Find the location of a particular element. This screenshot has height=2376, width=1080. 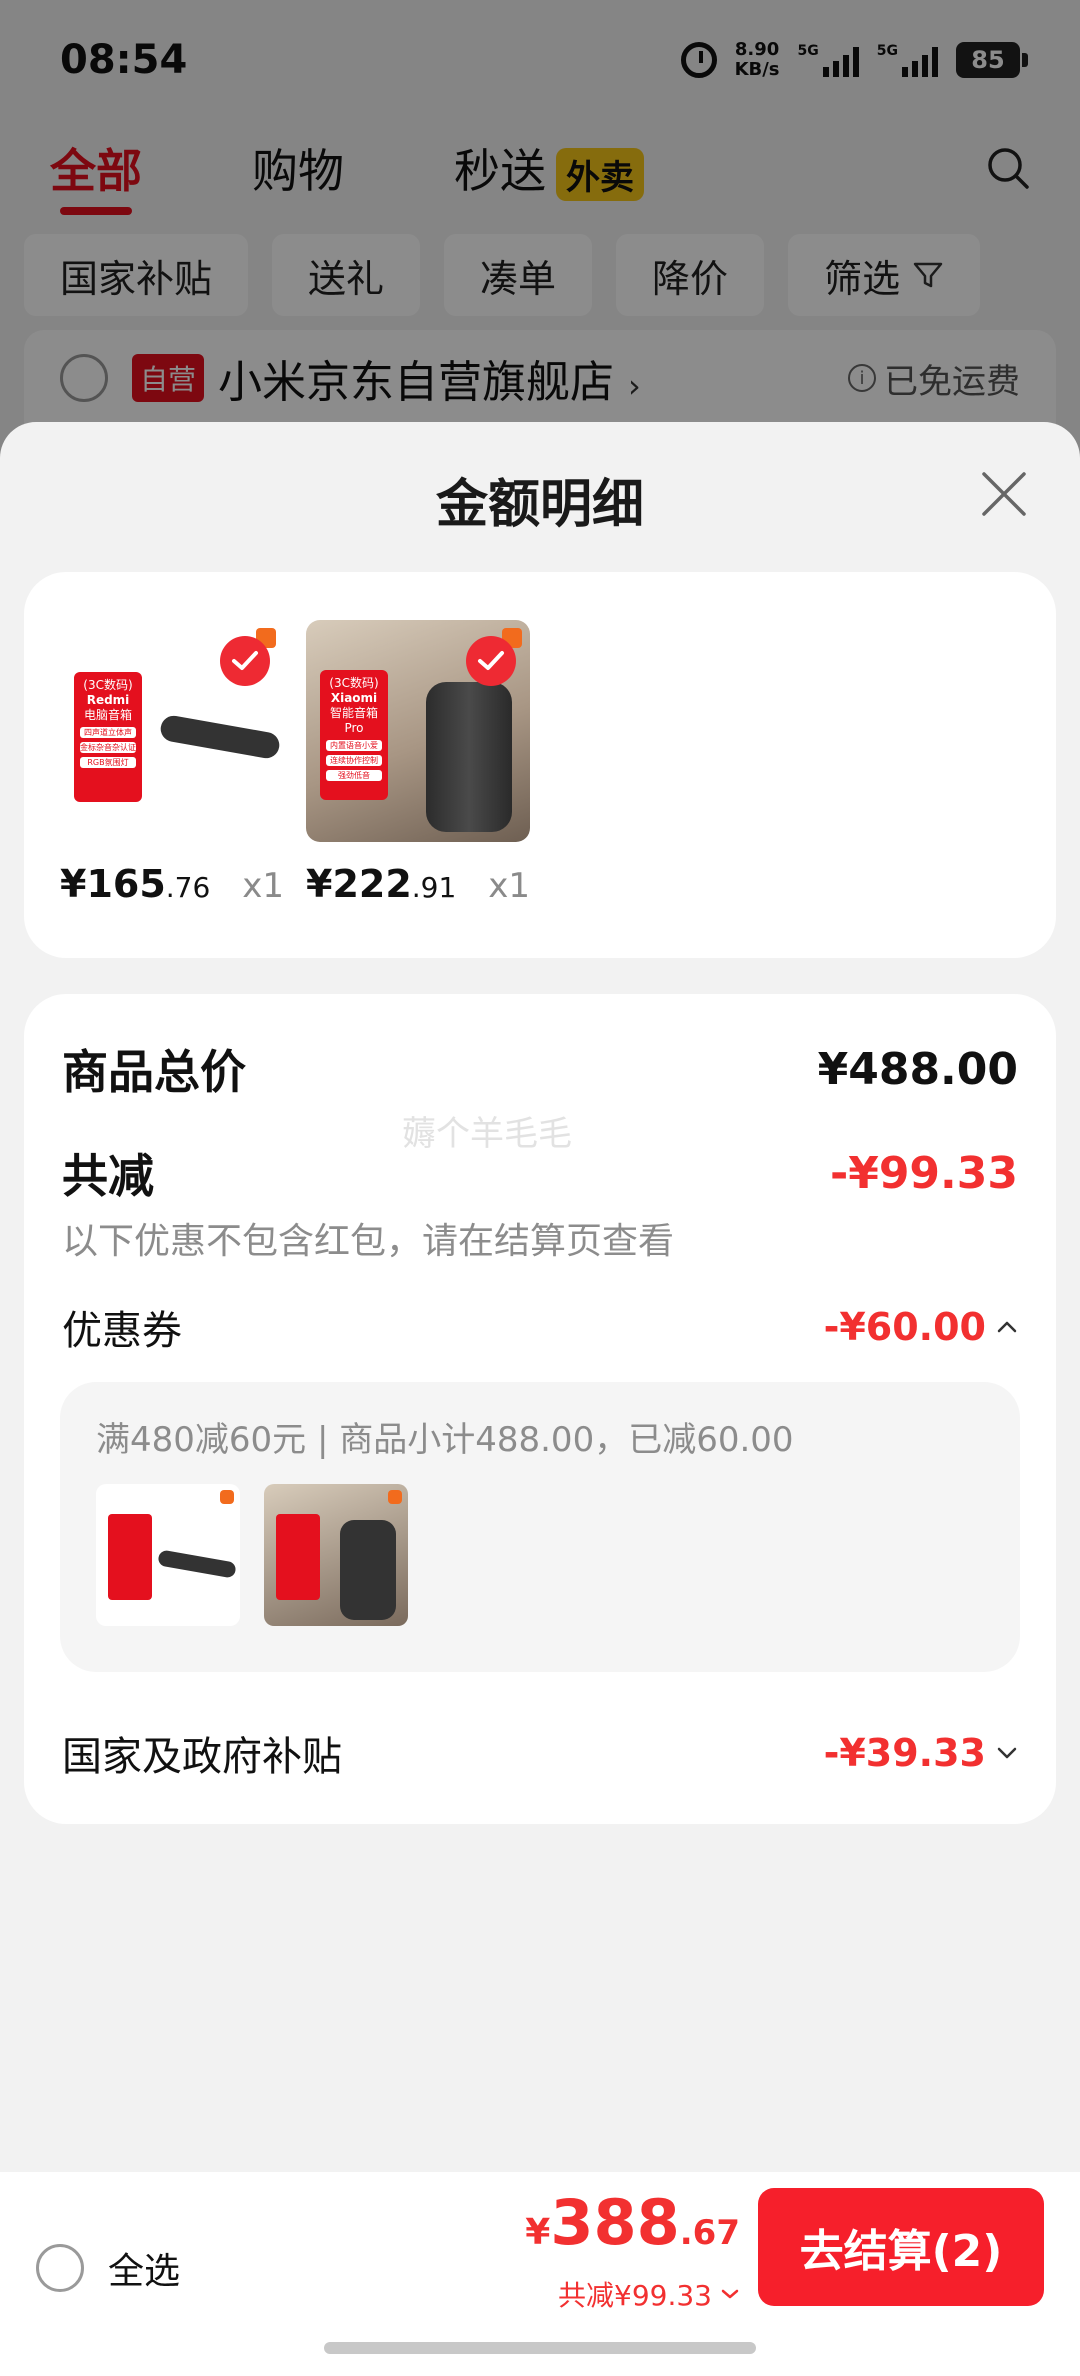

coupon-label: 优惠券 is located at coordinates (122, 1331).